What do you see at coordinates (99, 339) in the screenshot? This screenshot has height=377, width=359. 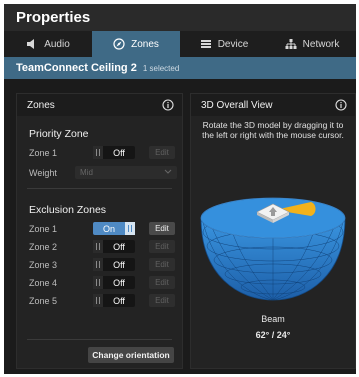 I see `footer-divider` at bounding box center [99, 339].